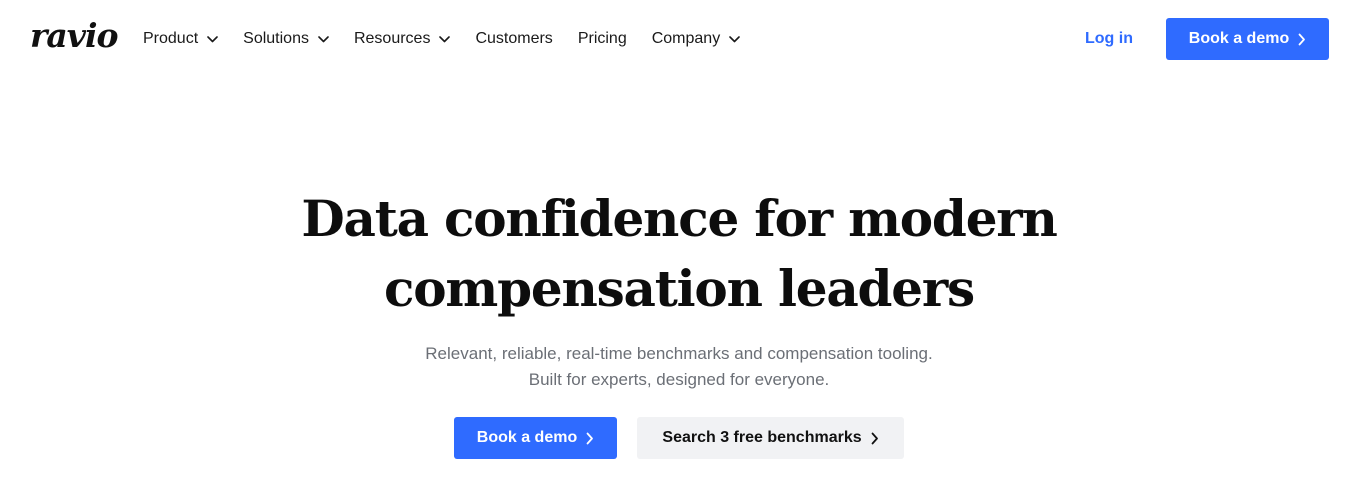  I want to click on search-benchmarks-button: Search 3 free benchmarks, so click(770, 438).